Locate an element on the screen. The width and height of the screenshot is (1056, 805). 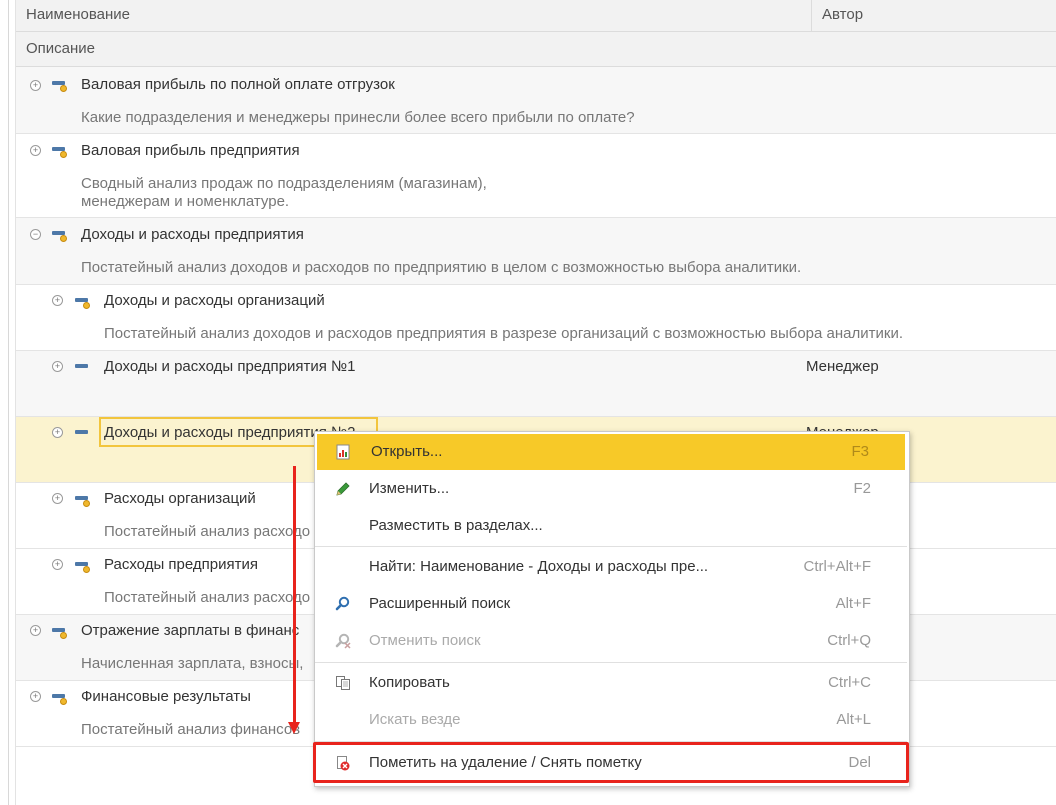
row-description-line2: менеджерам и номенклатуре. is located at coordinates (185, 201).